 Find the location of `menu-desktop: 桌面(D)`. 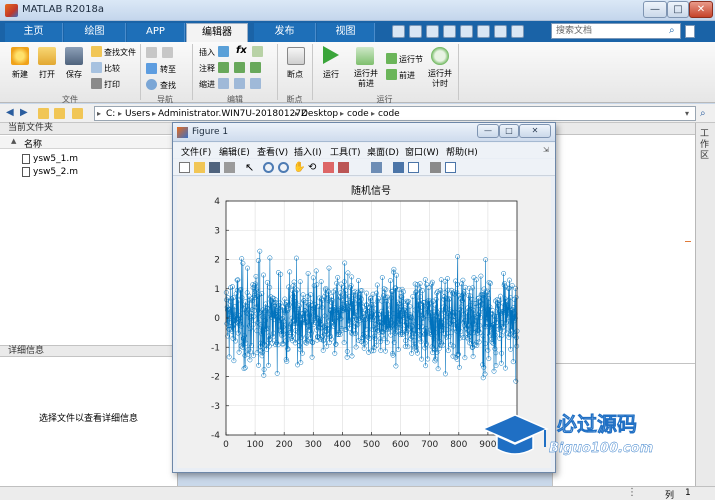

menu-desktop: 桌面(D) is located at coordinates (383, 151).